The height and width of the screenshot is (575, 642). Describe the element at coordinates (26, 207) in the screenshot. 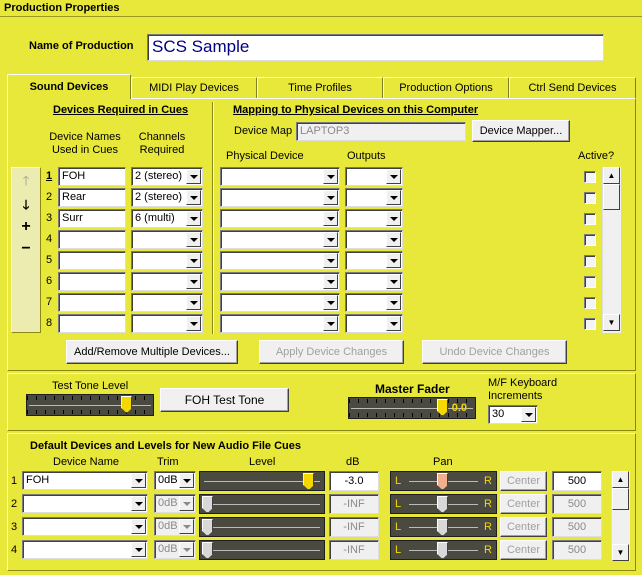

I see `move-down-icon: 🡓` at that location.